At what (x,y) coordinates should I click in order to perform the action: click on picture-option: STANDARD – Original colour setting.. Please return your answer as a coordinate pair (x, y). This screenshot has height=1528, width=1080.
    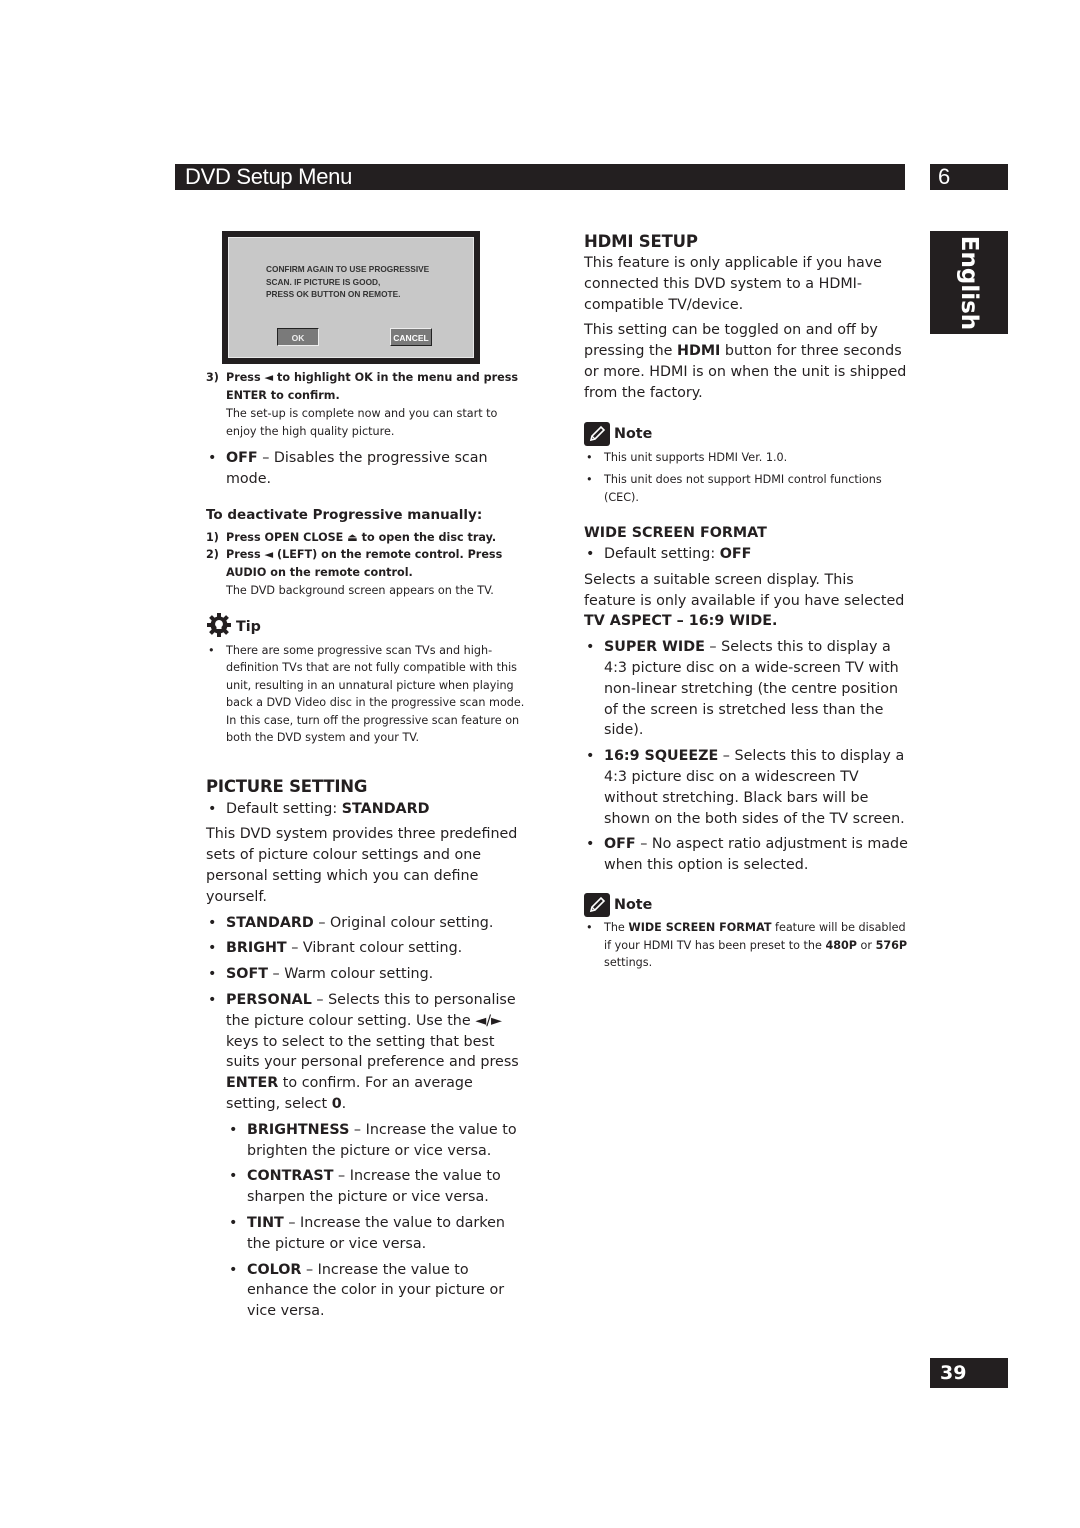
    Looking at the image, I should click on (367, 923).